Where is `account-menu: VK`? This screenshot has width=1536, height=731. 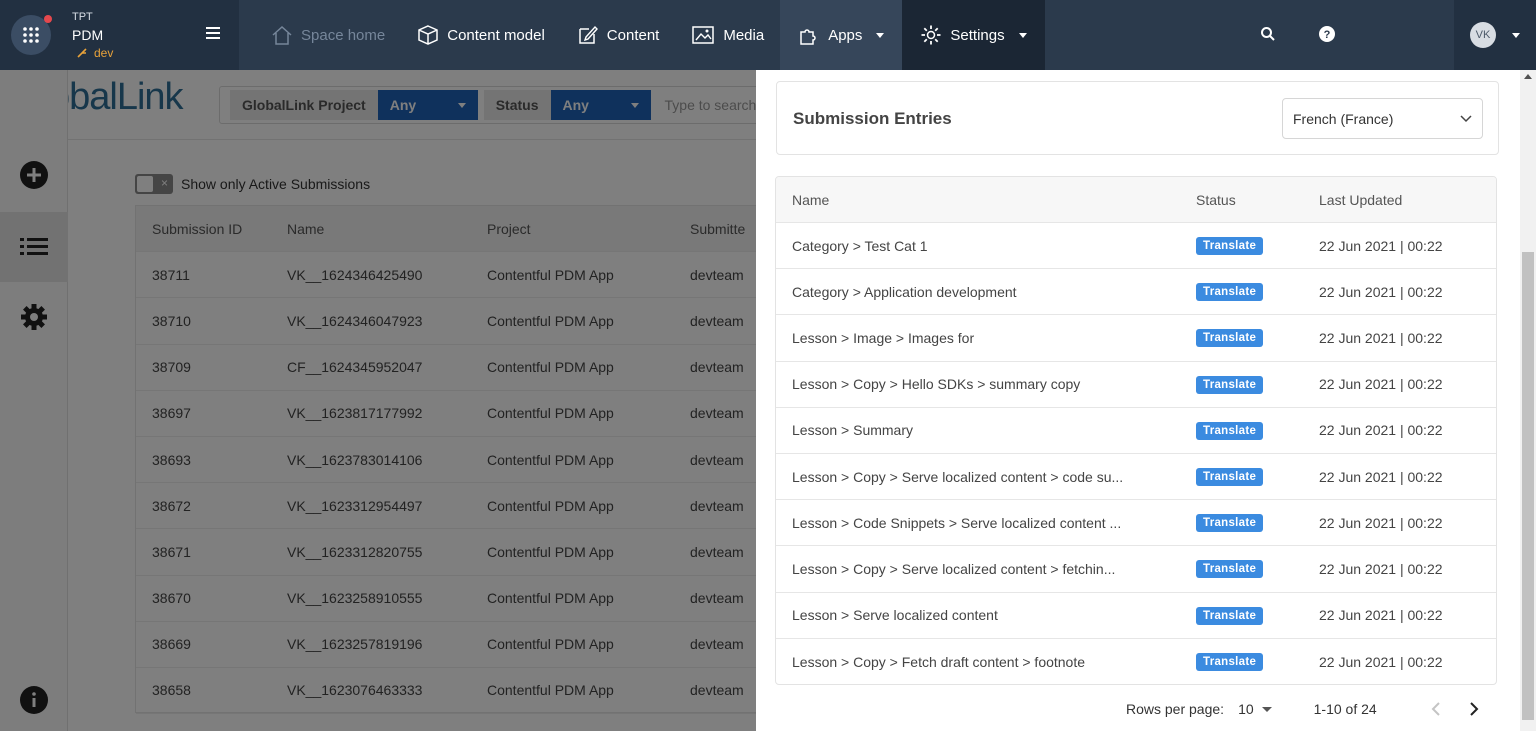
account-menu: VK is located at coordinates (1495, 35).